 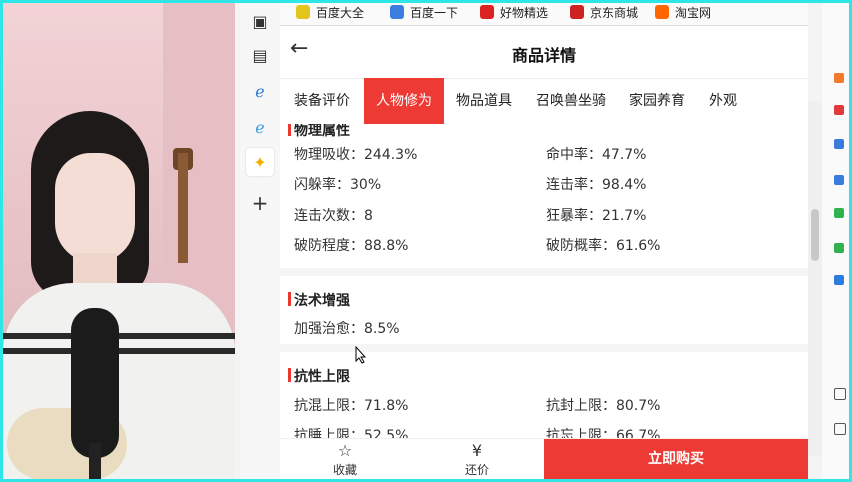 I want to click on tab-home: 家园养育, so click(x=657, y=101).